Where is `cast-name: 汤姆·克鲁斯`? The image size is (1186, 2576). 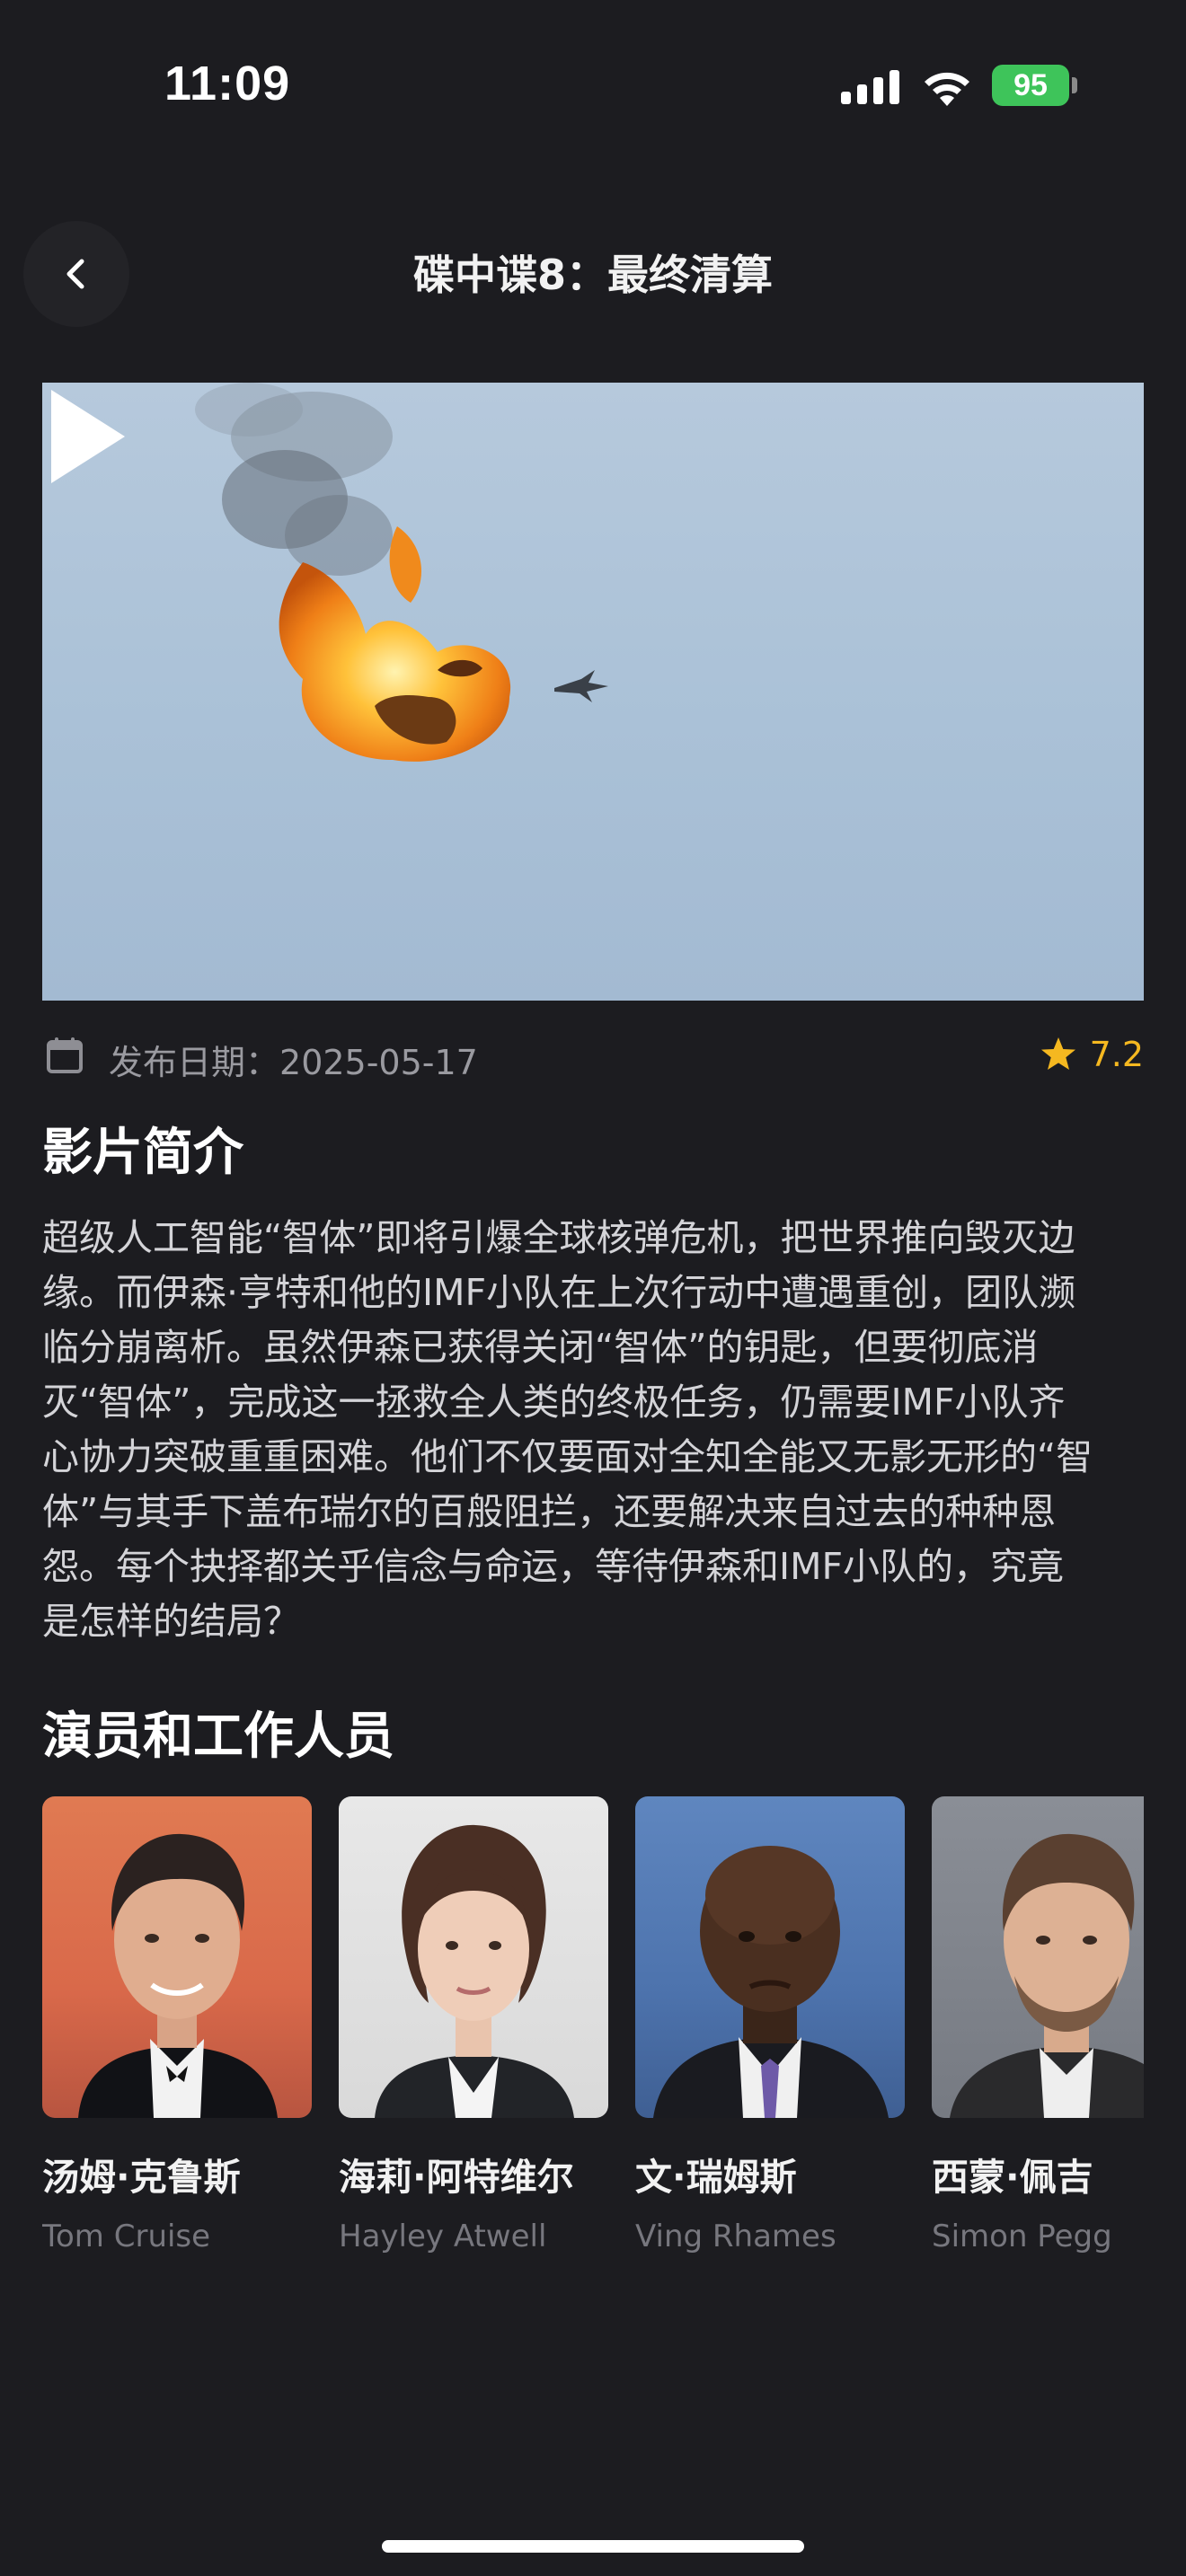
cast-name: 汤姆·克鲁斯 is located at coordinates (141, 2177).